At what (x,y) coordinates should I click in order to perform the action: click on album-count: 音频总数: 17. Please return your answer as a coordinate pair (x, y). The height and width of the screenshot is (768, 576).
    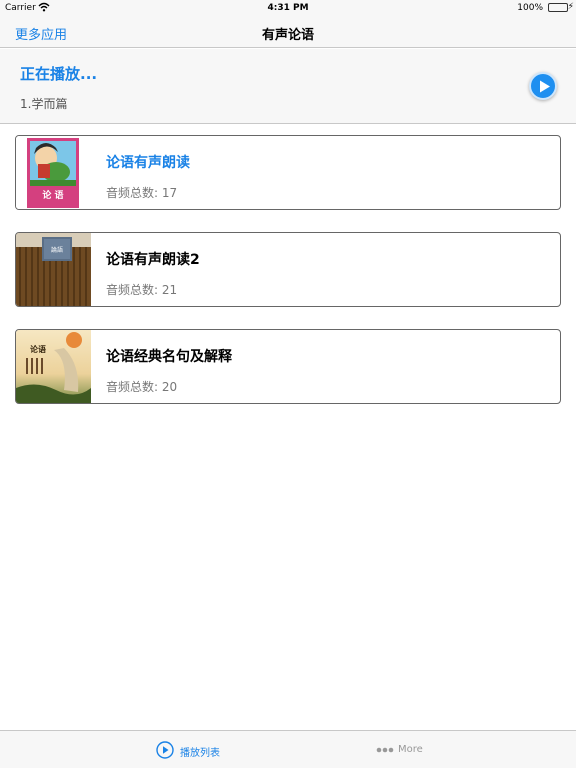
    Looking at the image, I should click on (142, 193).